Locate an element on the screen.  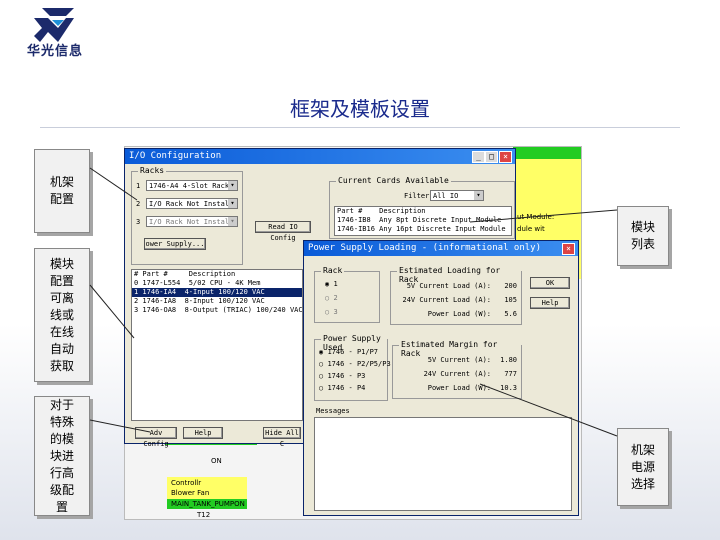
filter-label: Filter is located at coordinates (417, 196).